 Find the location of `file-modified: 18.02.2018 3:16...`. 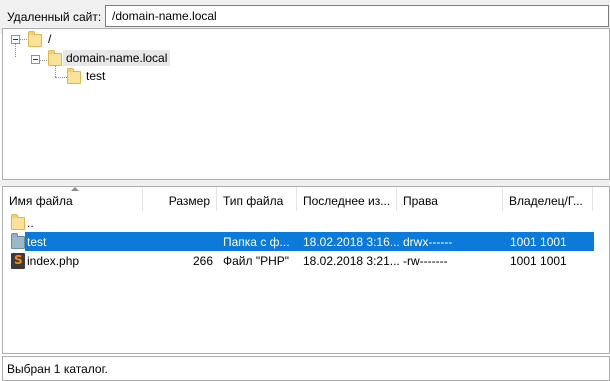

file-modified: 18.02.2018 3:16... is located at coordinates (351, 242).